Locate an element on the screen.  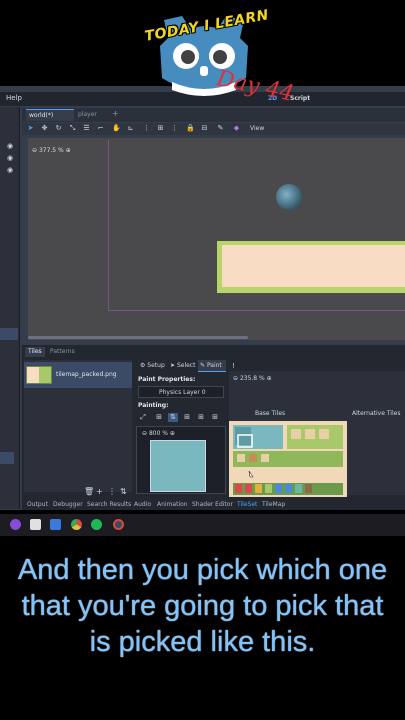
atlas-zoom-control: ⊖ 235.8 % ⊕ is located at coordinates (252, 378).